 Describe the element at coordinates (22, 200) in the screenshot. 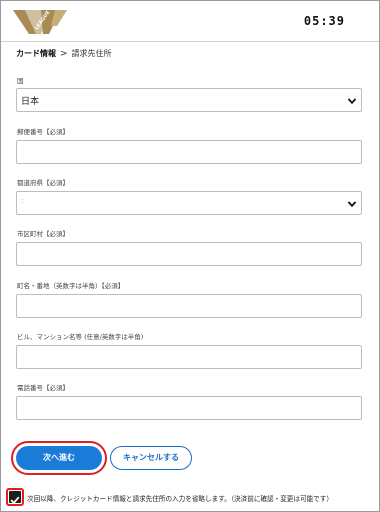

I see `prefecture-selected-value: :` at that location.